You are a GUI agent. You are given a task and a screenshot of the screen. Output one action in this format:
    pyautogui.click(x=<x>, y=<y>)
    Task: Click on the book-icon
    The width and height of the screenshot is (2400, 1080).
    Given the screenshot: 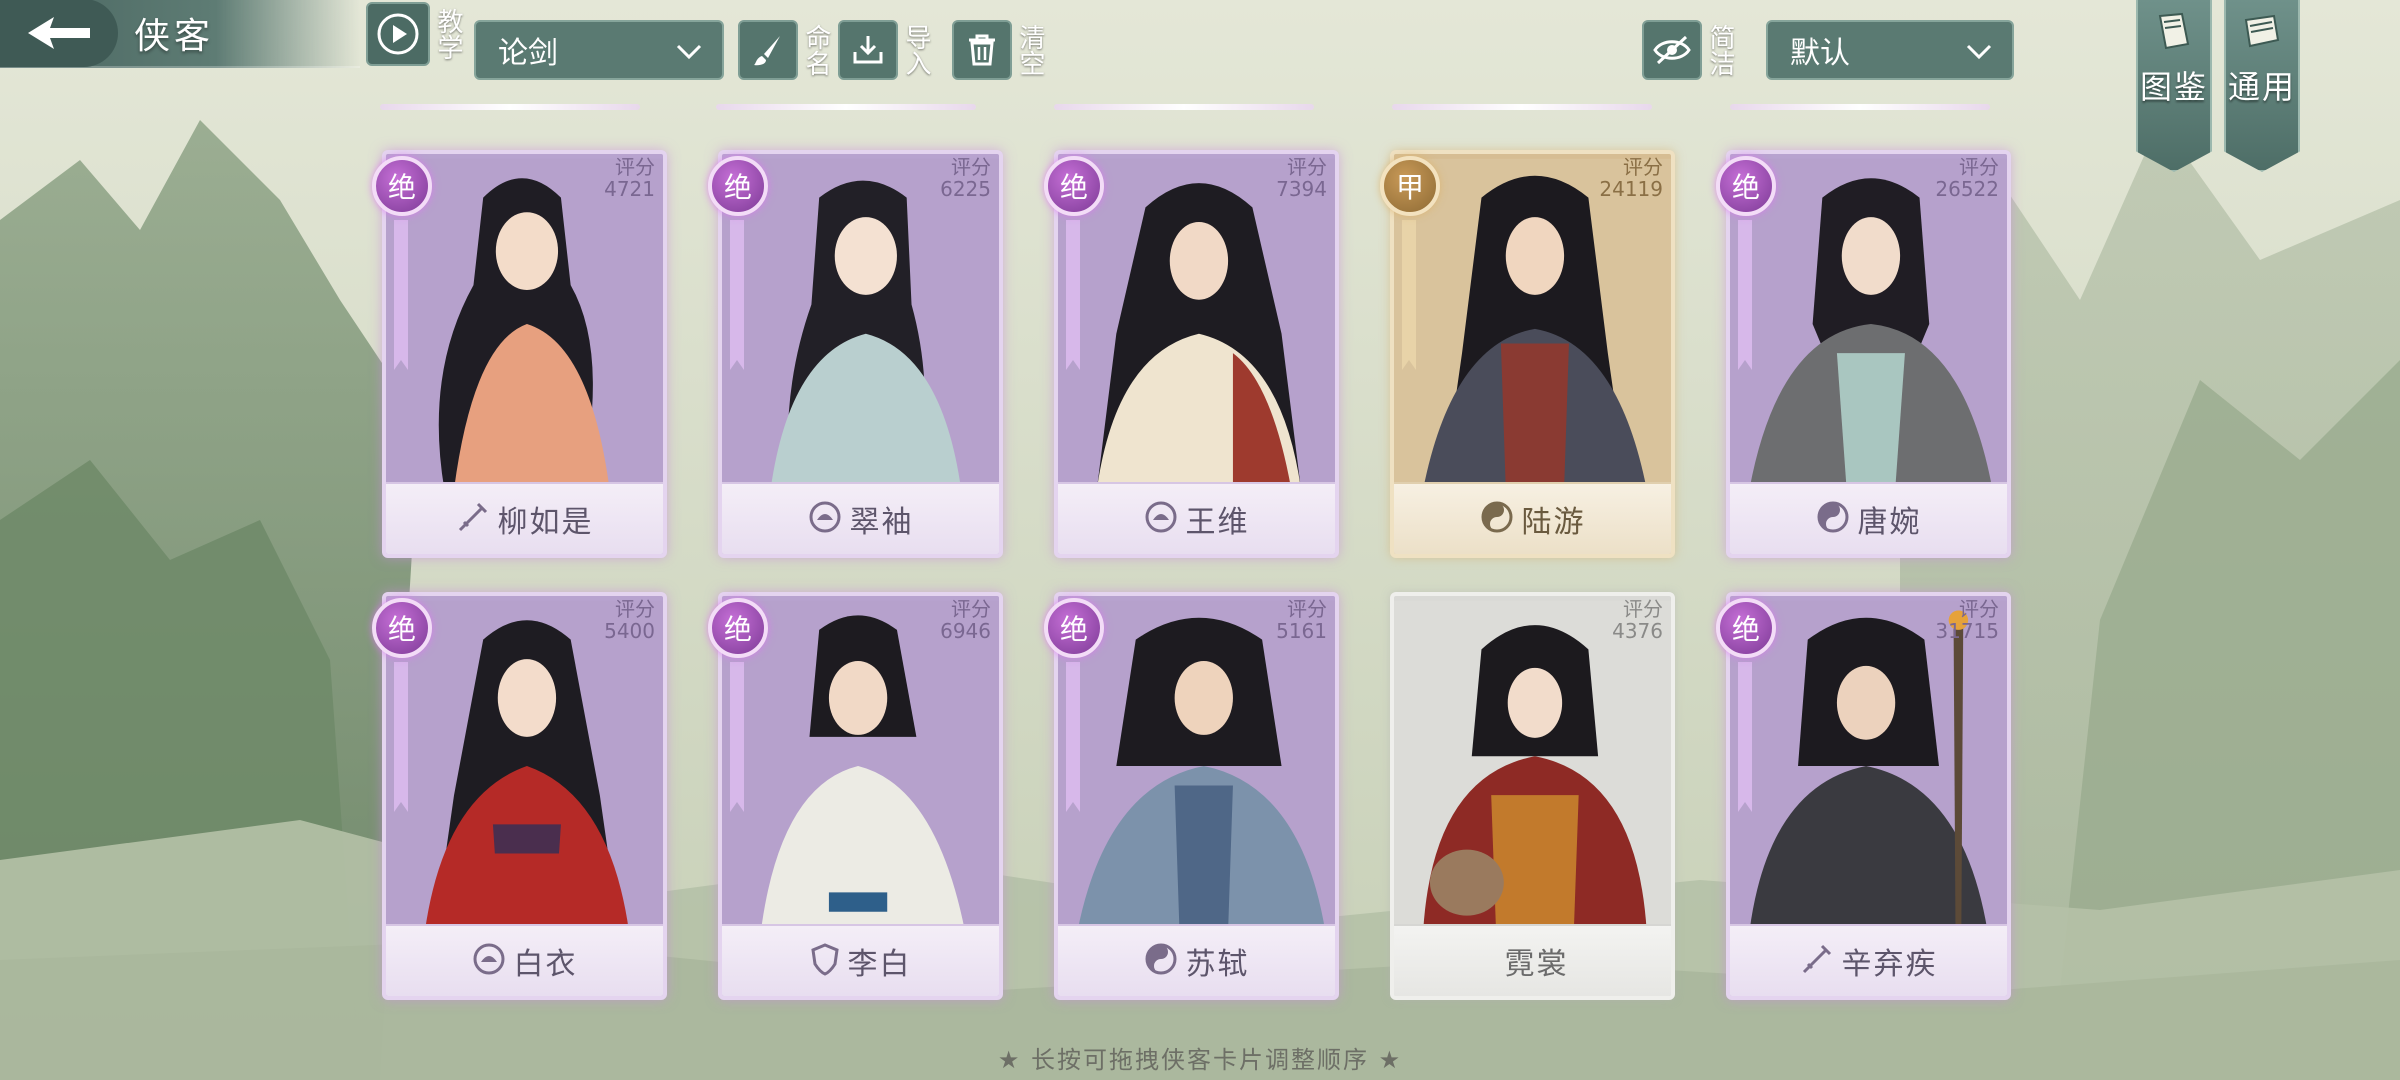 What is the action you would take?
    pyautogui.click(x=2174, y=34)
    